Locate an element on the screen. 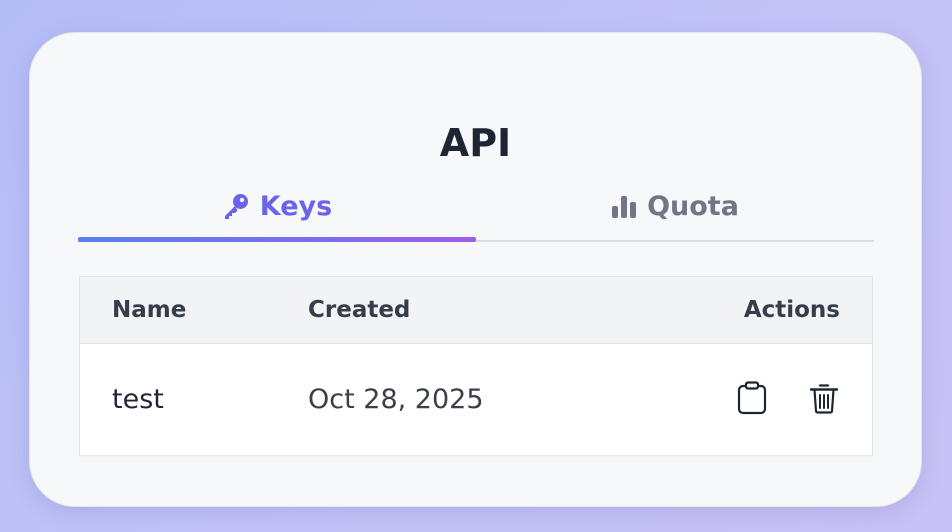  tab-bar: Keys Quota is located at coordinates (476, 211).